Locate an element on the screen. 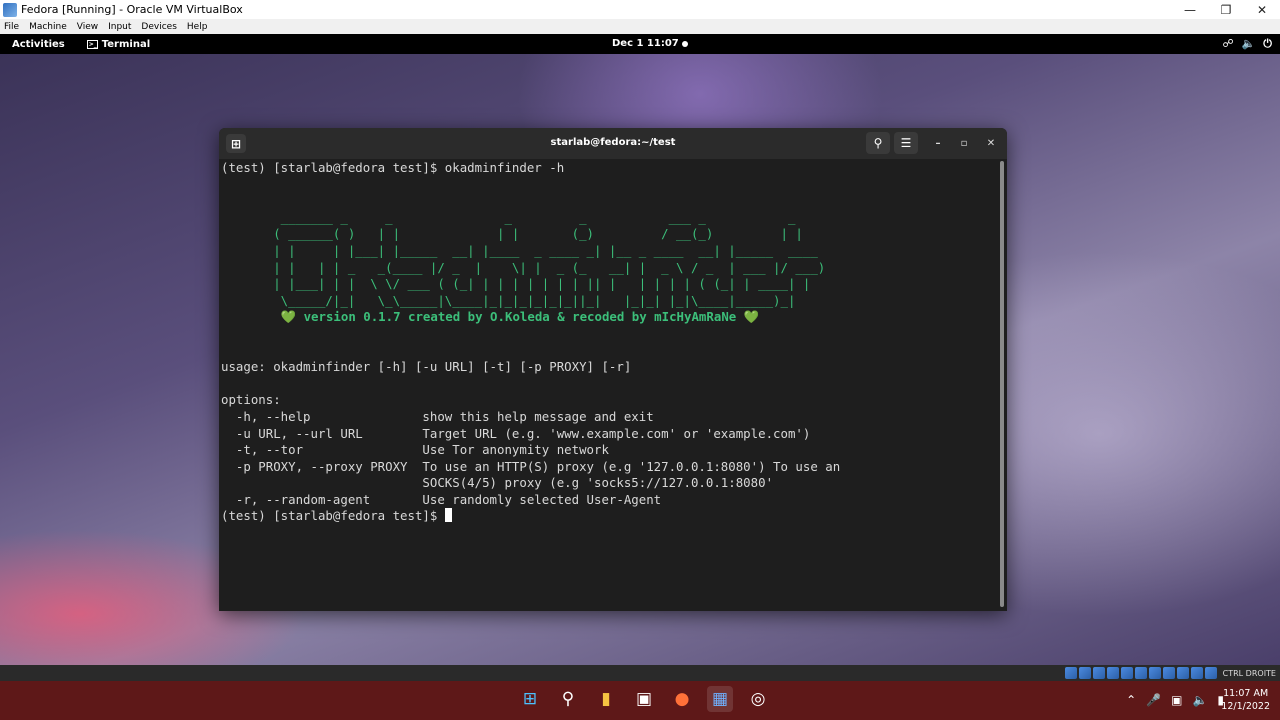 This screenshot has width=1280, height=720. start-button: ⊞ is located at coordinates (530, 699).